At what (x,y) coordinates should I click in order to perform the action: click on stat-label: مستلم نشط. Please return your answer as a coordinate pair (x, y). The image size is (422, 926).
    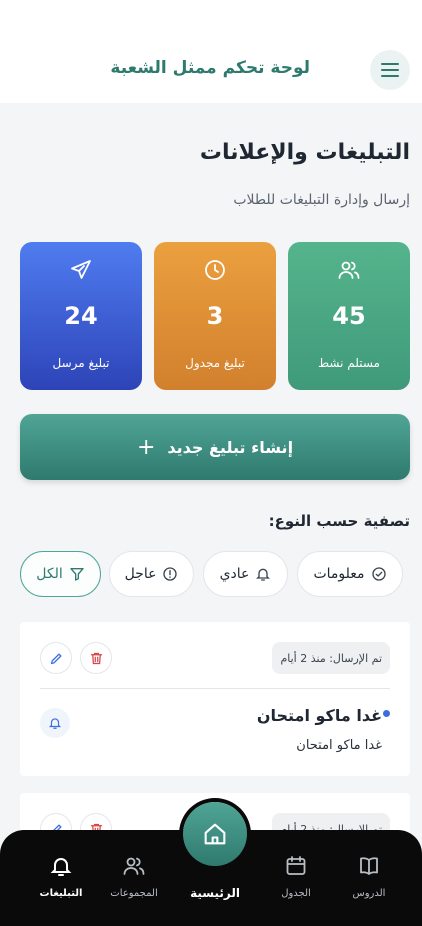
    Looking at the image, I should click on (349, 363).